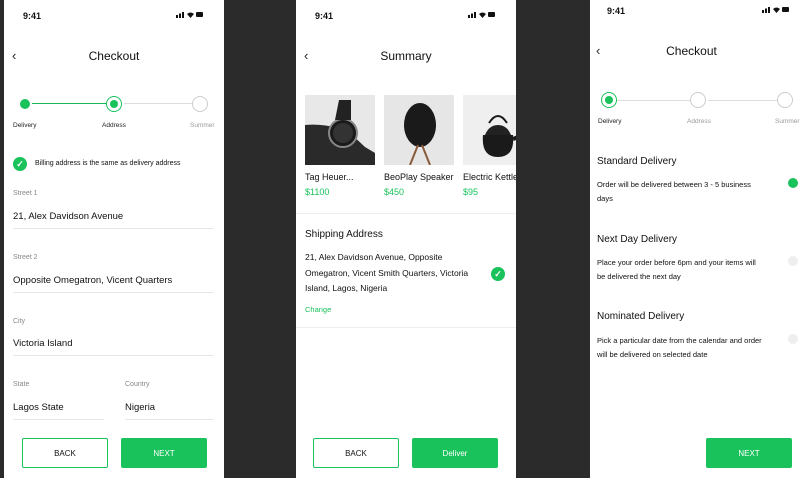  What do you see at coordinates (489, 130) in the screenshot?
I see `kettle-image` at bounding box center [489, 130].